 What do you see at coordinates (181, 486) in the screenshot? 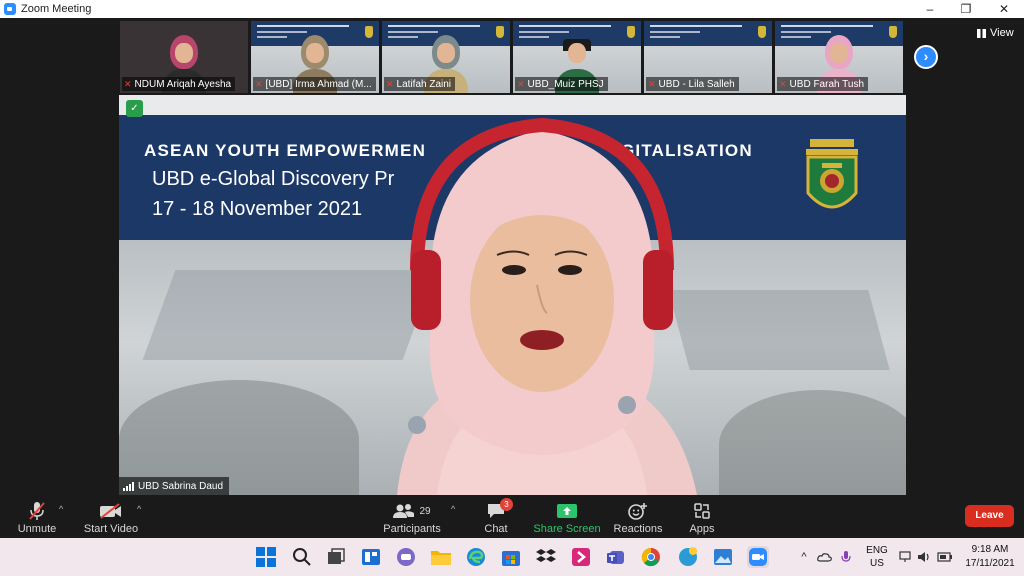
I see `speaker-name: UBD Sabrina Daud` at bounding box center [181, 486].